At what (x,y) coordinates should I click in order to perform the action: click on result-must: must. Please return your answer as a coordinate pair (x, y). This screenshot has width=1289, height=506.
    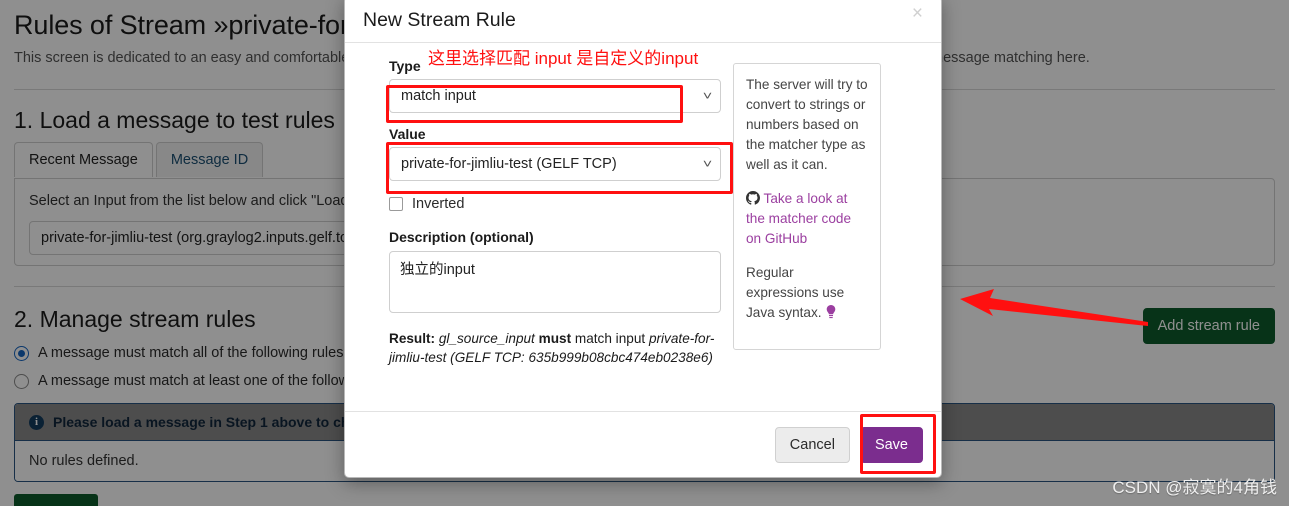
    Looking at the image, I should click on (555, 338).